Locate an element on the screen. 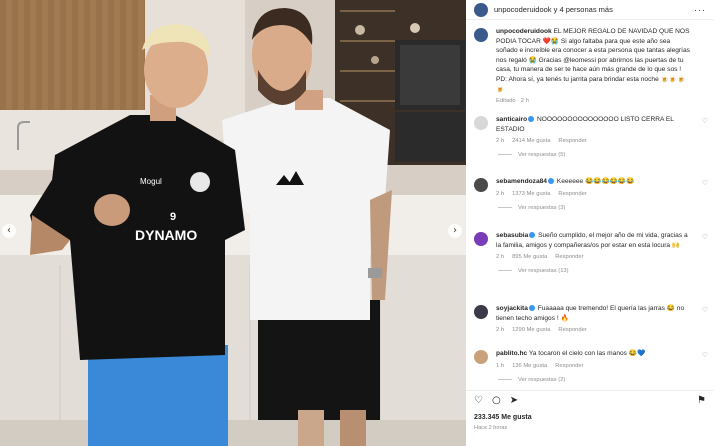 This screenshot has height=446, width=714. more-options-icon: ··· is located at coordinates (700, 10).